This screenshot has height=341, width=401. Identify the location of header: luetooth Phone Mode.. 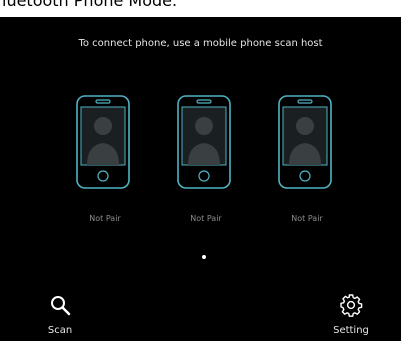
(200, 8).